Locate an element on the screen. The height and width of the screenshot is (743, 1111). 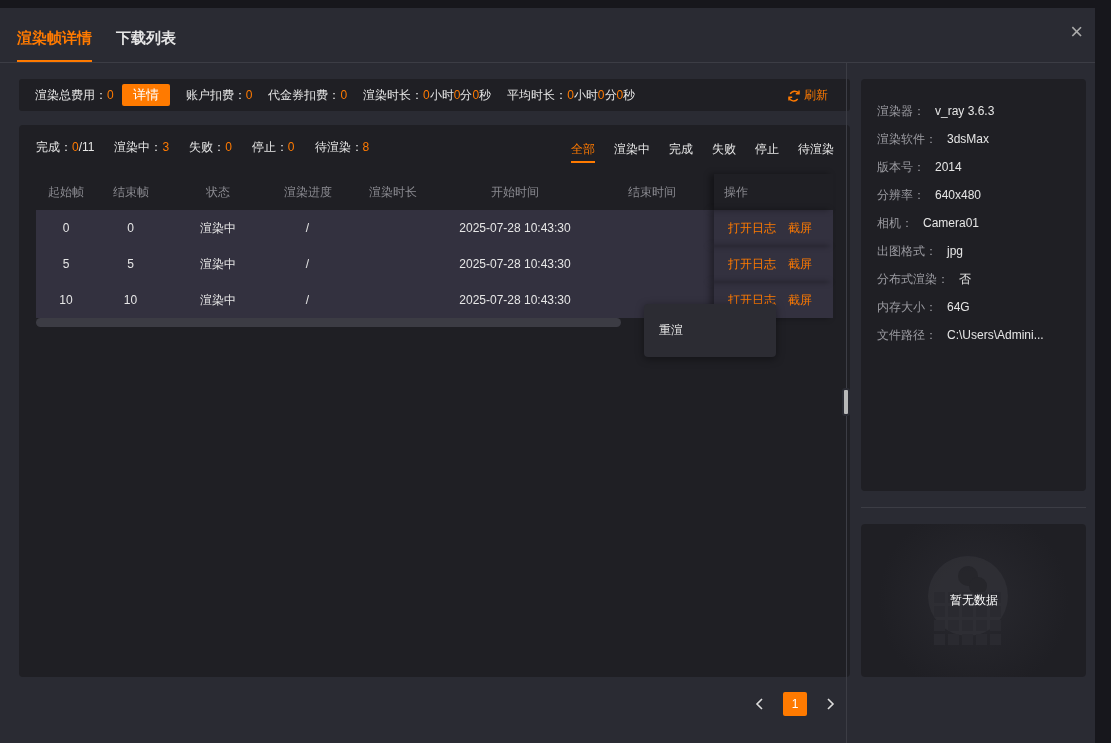
info-label: 出图格式： is located at coordinates (907, 251).